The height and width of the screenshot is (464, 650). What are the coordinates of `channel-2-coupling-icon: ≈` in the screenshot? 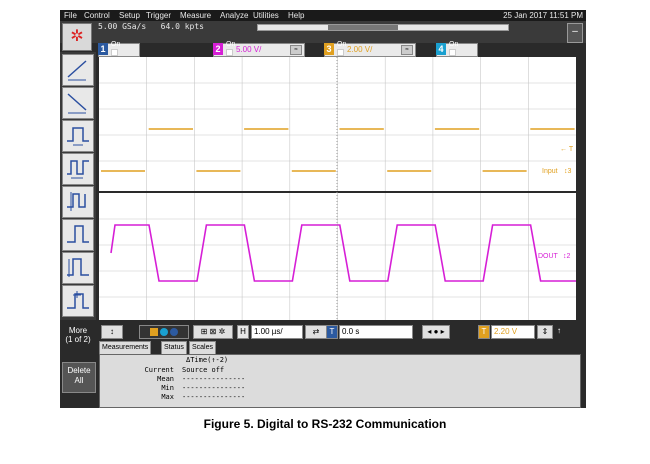 It's located at (296, 50).